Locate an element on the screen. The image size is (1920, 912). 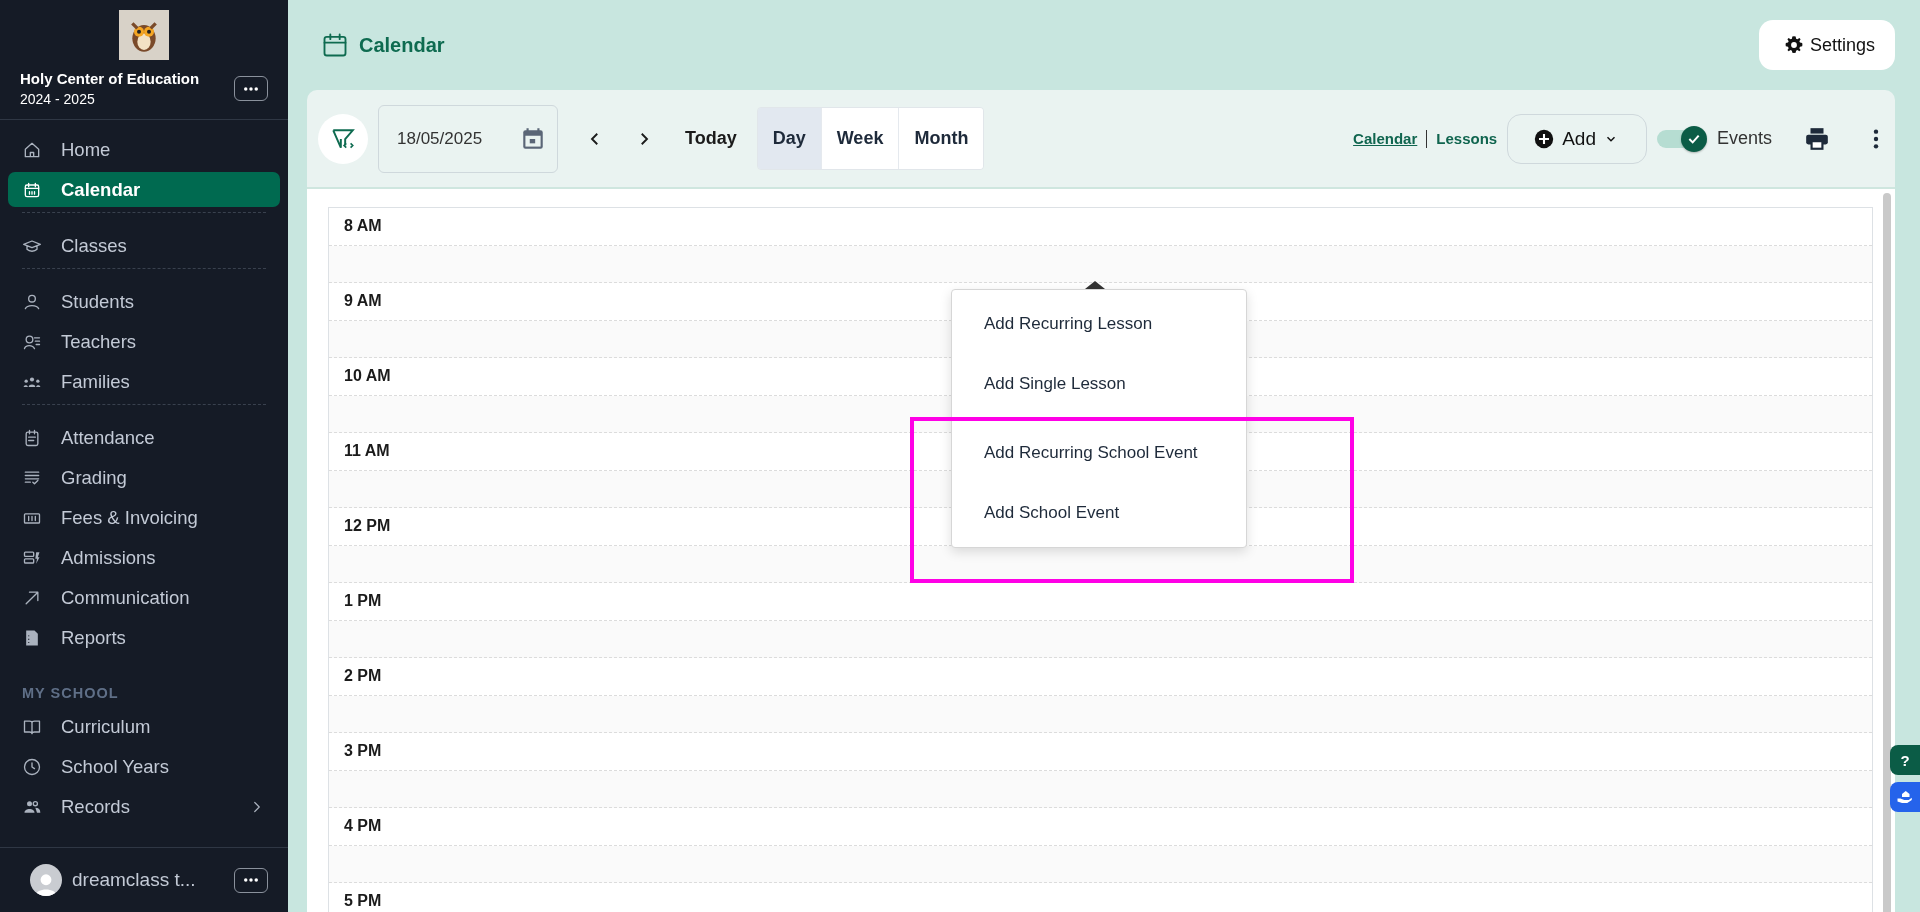
hour-label: 8 AM is located at coordinates (363, 226).